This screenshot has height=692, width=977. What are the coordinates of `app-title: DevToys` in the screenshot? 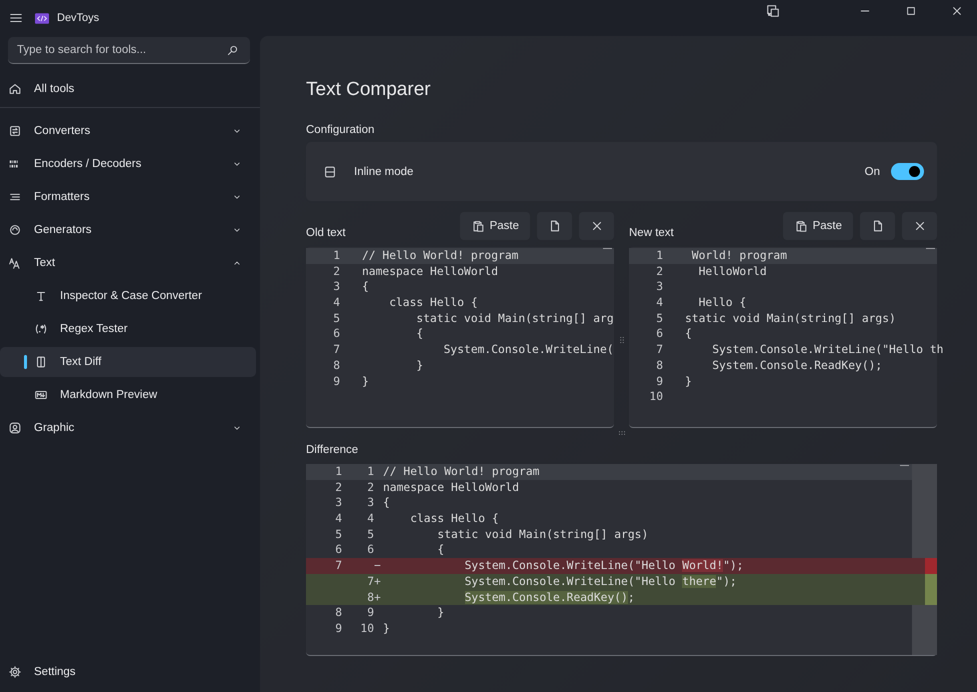 It's located at (78, 18).